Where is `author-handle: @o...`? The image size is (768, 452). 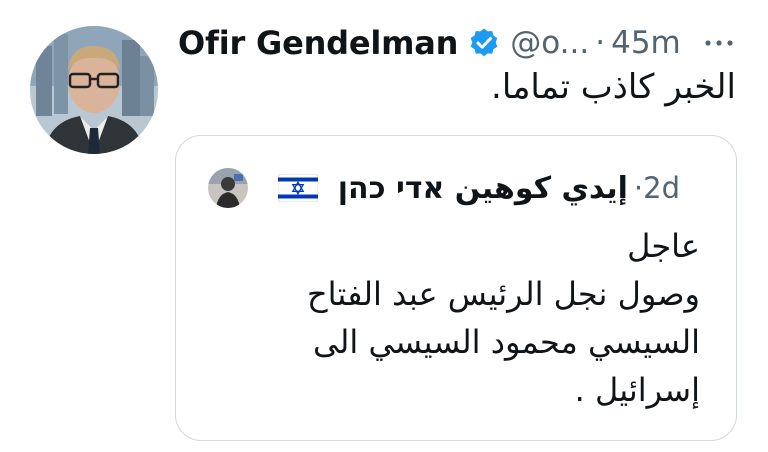
author-handle: @o... is located at coordinates (549, 43).